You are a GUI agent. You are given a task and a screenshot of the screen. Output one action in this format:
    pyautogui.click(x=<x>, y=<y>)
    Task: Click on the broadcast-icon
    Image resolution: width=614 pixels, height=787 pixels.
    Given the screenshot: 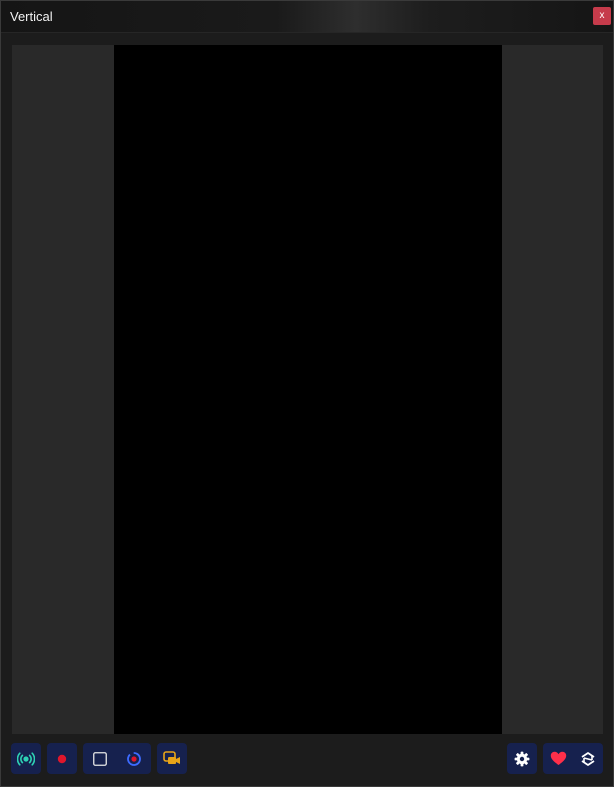 What is the action you would take?
    pyautogui.click(x=26, y=758)
    